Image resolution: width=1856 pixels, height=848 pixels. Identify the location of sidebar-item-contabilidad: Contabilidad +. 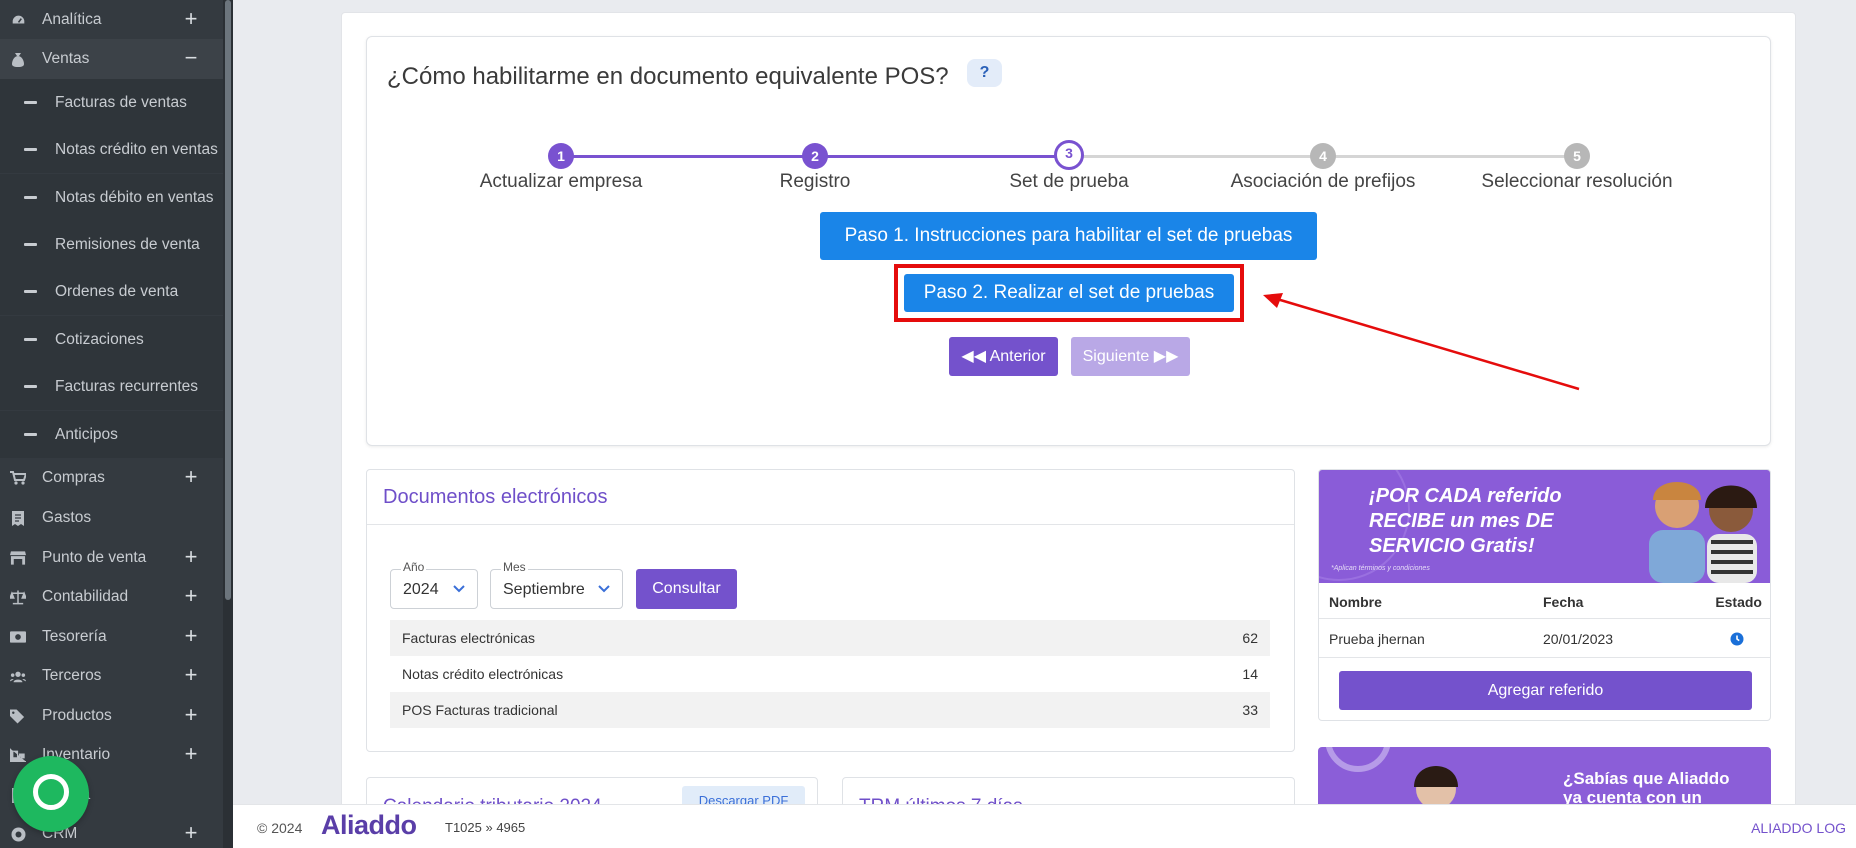
(111, 597).